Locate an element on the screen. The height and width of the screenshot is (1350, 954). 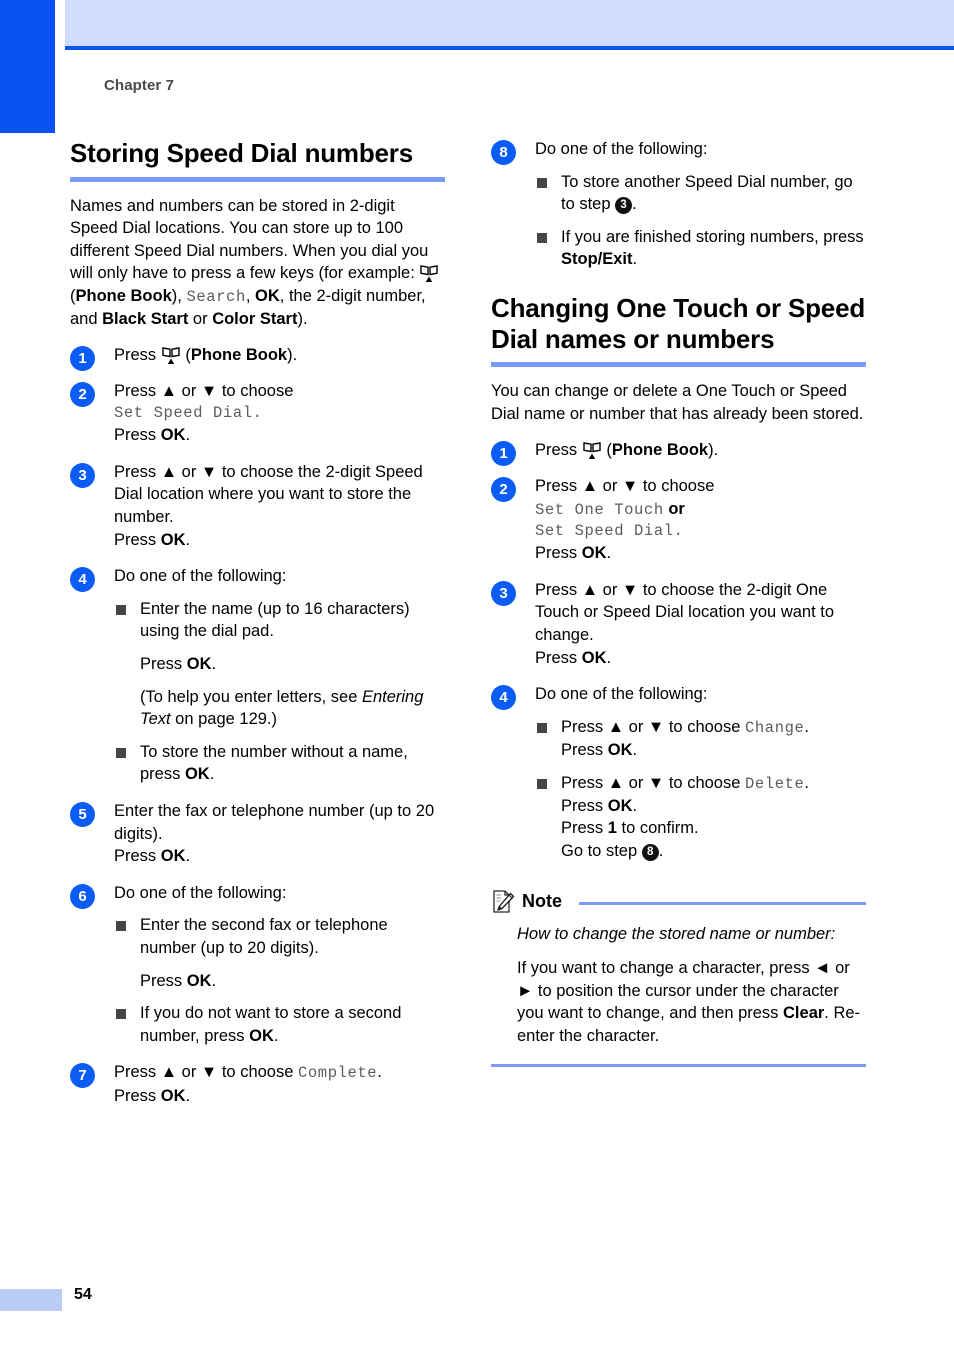
lcd-text: Set Speed Dial. is located at coordinates (188, 413).